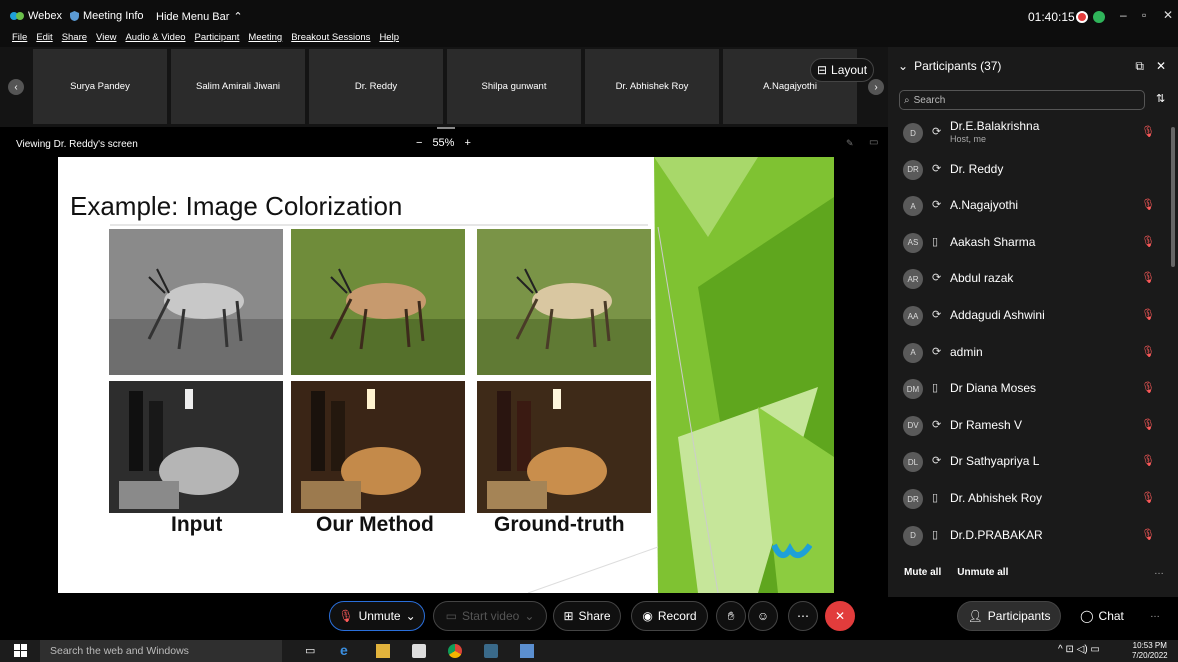  What do you see at coordinates (840, 616) in the screenshot?
I see `end-meeting-button: ✕` at bounding box center [840, 616].